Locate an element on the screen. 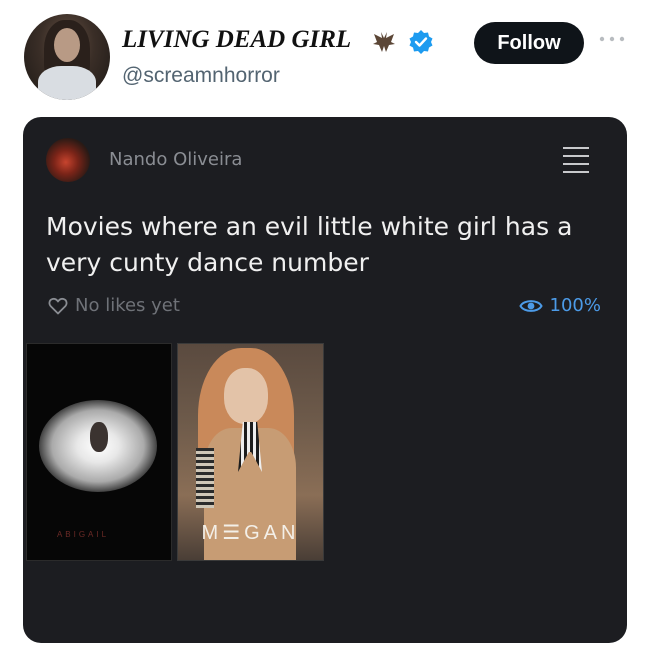 The height and width of the screenshot is (656, 650). doll-face is located at coordinates (246, 396).